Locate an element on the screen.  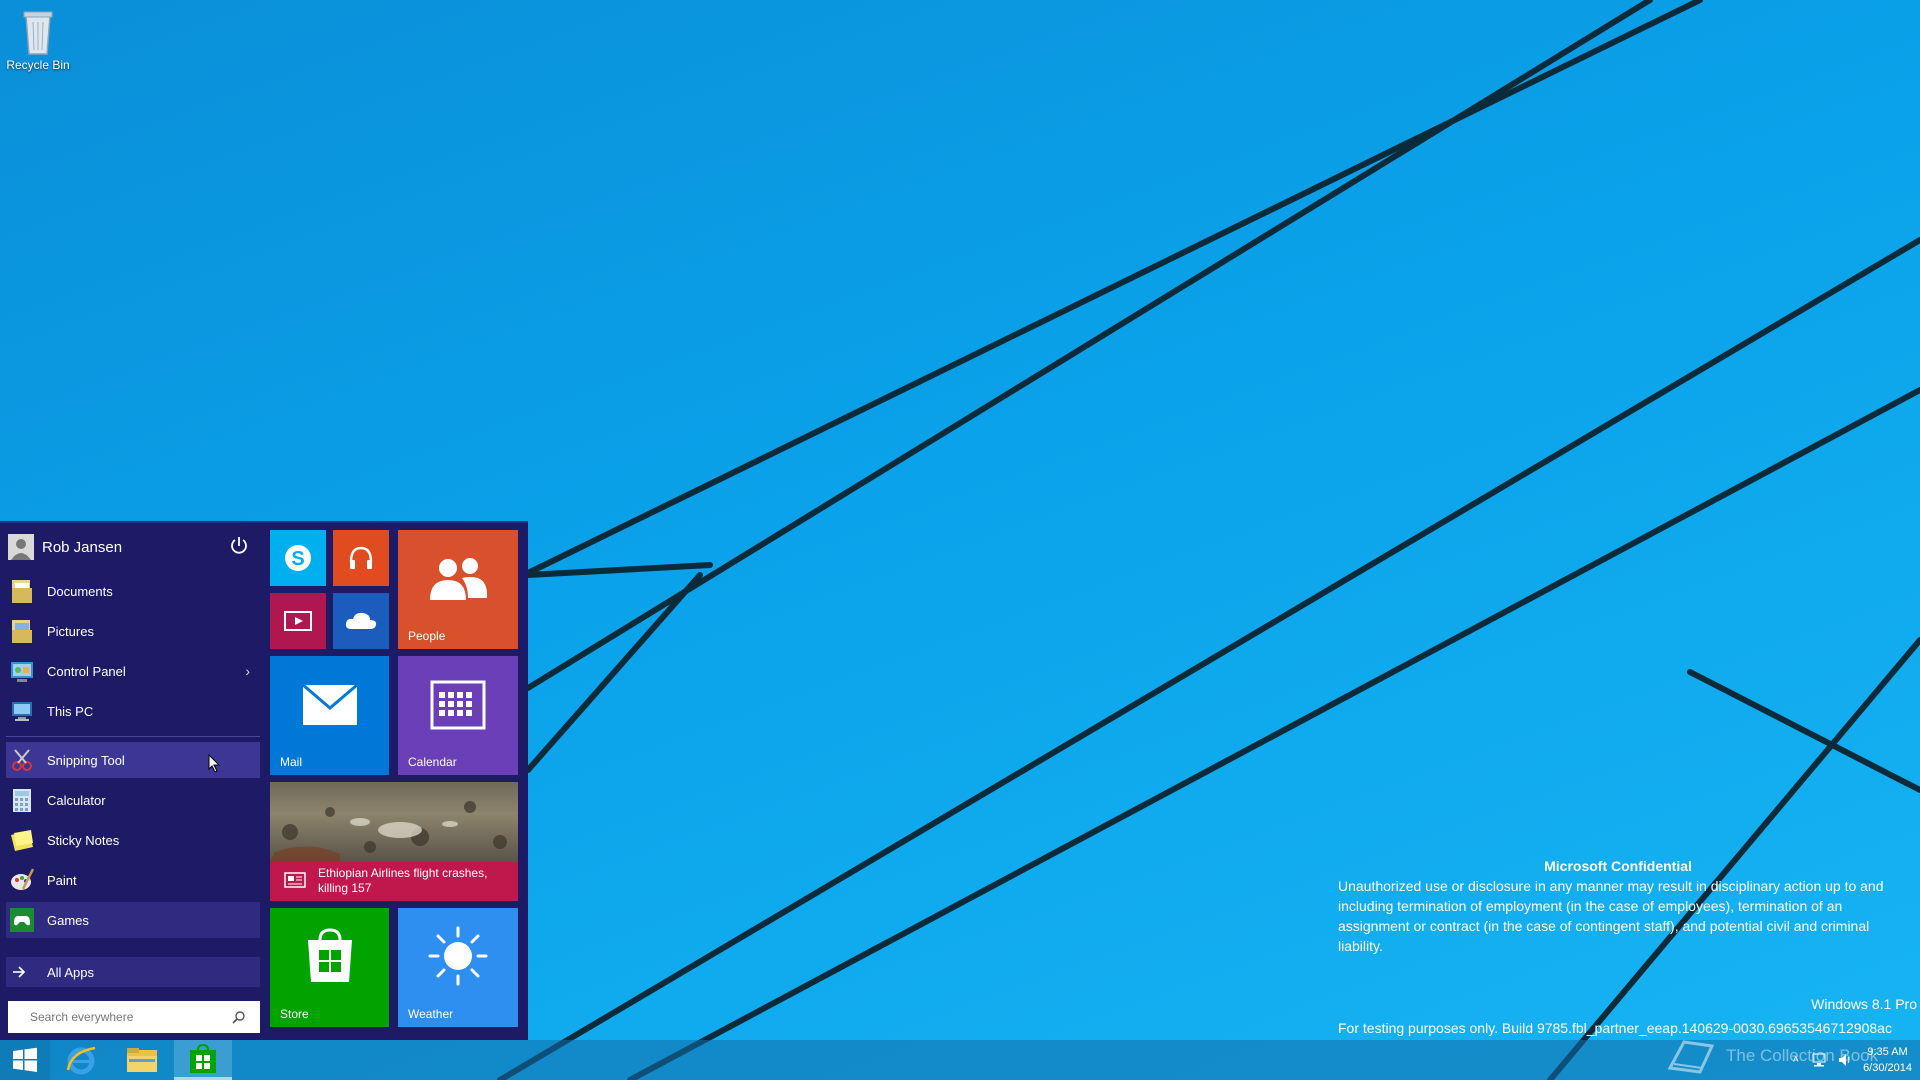
tile-store: Store is located at coordinates (329, 967).